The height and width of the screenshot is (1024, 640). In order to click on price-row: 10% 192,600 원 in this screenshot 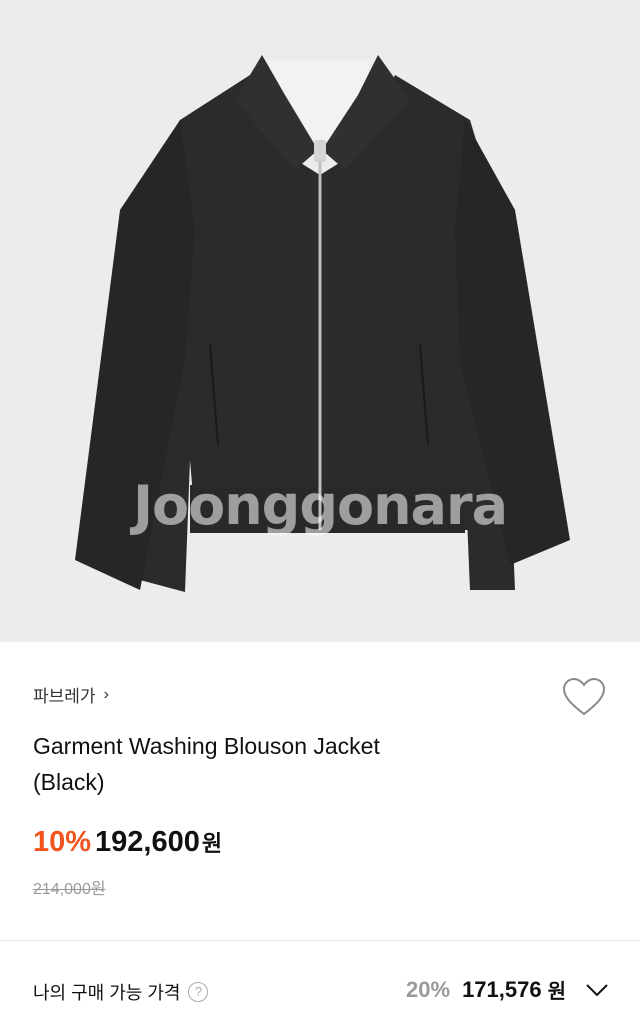, I will do `click(127, 842)`.